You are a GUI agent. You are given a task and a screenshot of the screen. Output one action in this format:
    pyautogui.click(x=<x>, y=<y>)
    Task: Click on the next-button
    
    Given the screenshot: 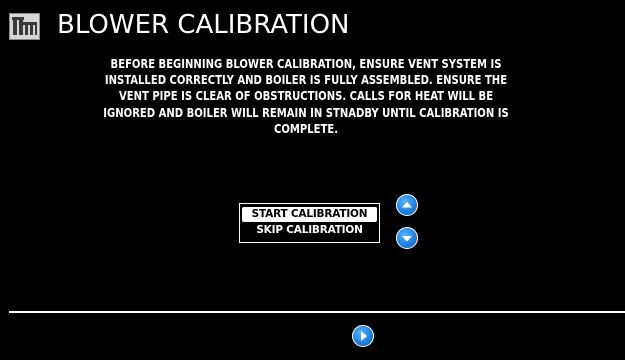 What is the action you would take?
    pyautogui.click(x=363, y=336)
    